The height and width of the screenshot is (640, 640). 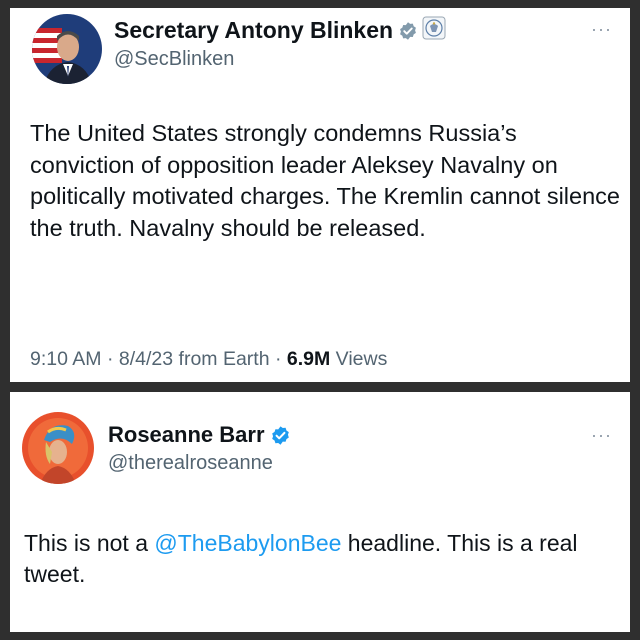 What do you see at coordinates (66, 359) in the screenshot?
I see `tweet-time: 9:10 AM` at bounding box center [66, 359].